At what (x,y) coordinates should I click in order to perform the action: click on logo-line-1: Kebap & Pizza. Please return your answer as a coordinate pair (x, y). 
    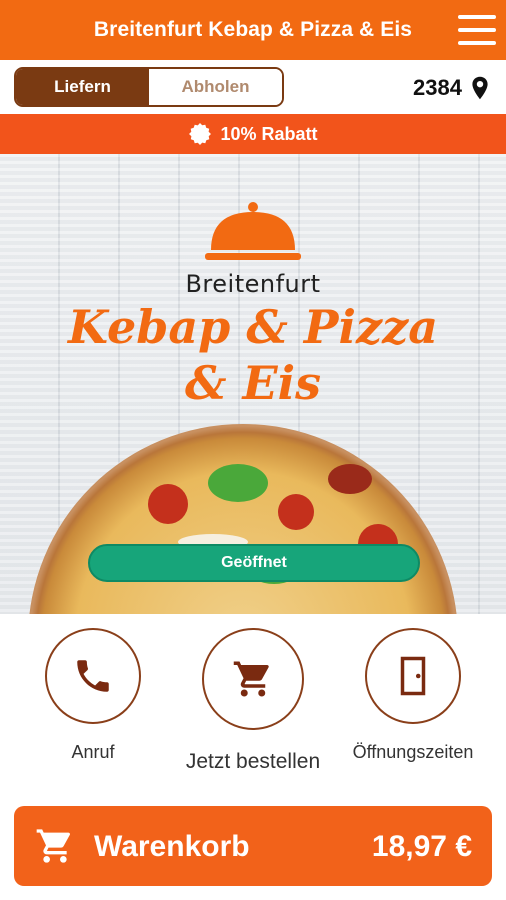
    Looking at the image, I should click on (253, 327).